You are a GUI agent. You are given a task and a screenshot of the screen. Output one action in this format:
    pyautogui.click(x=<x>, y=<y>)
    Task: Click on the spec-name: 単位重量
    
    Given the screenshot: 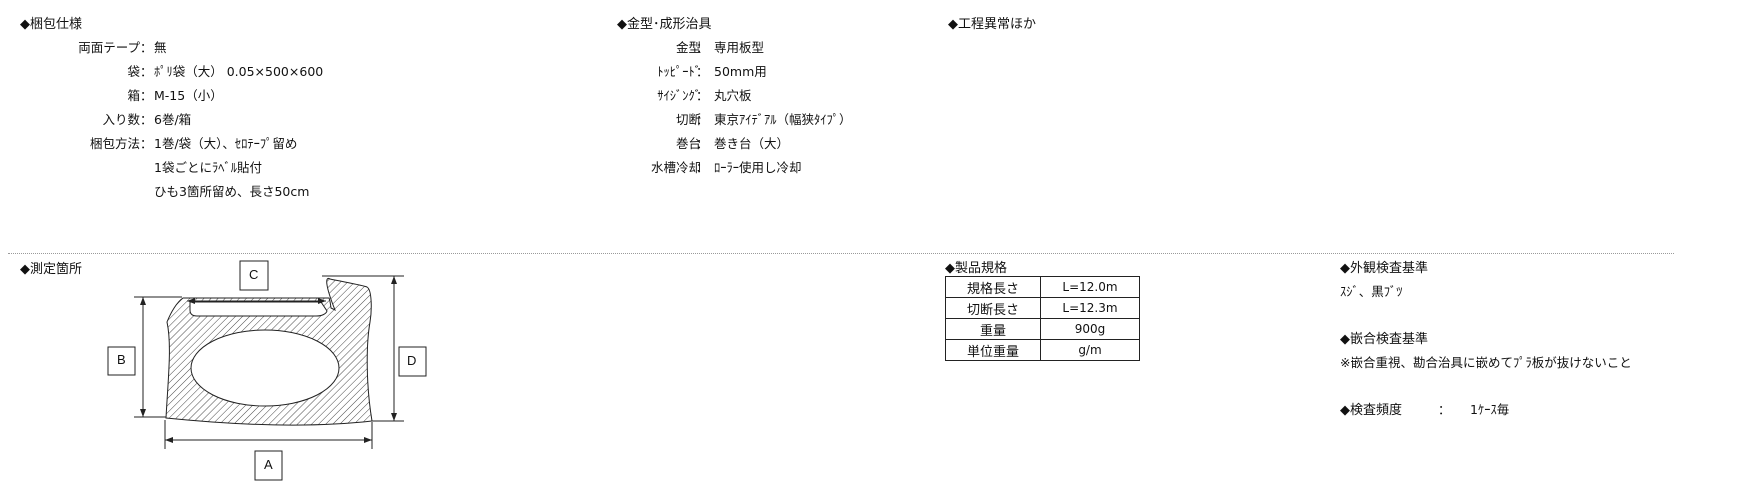 What is the action you would take?
    pyautogui.click(x=993, y=350)
    